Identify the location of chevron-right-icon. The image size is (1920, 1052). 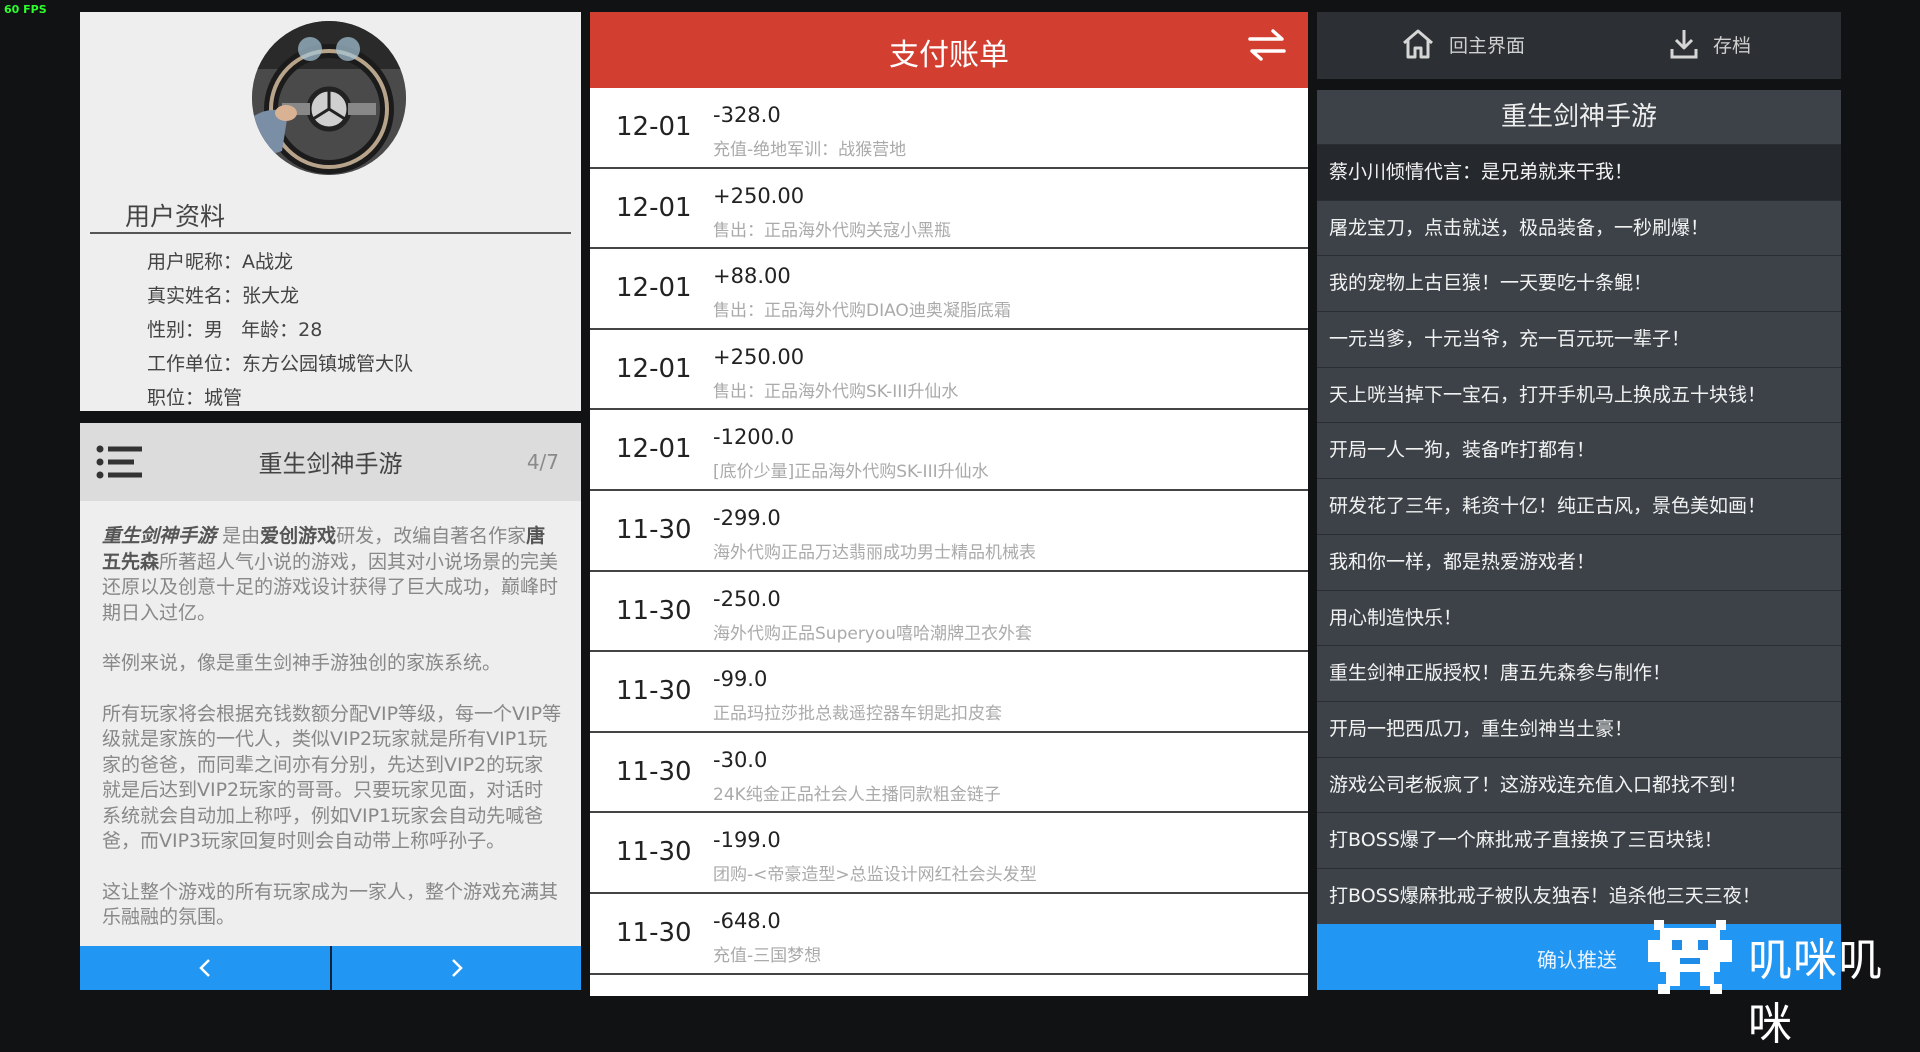
(457, 968).